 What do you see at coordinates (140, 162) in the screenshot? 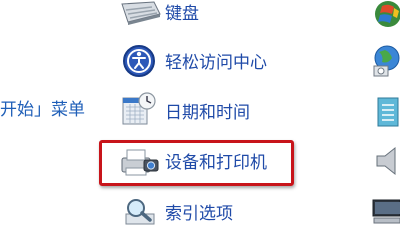
I see `printer-camera-icon` at bounding box center [140, 162].